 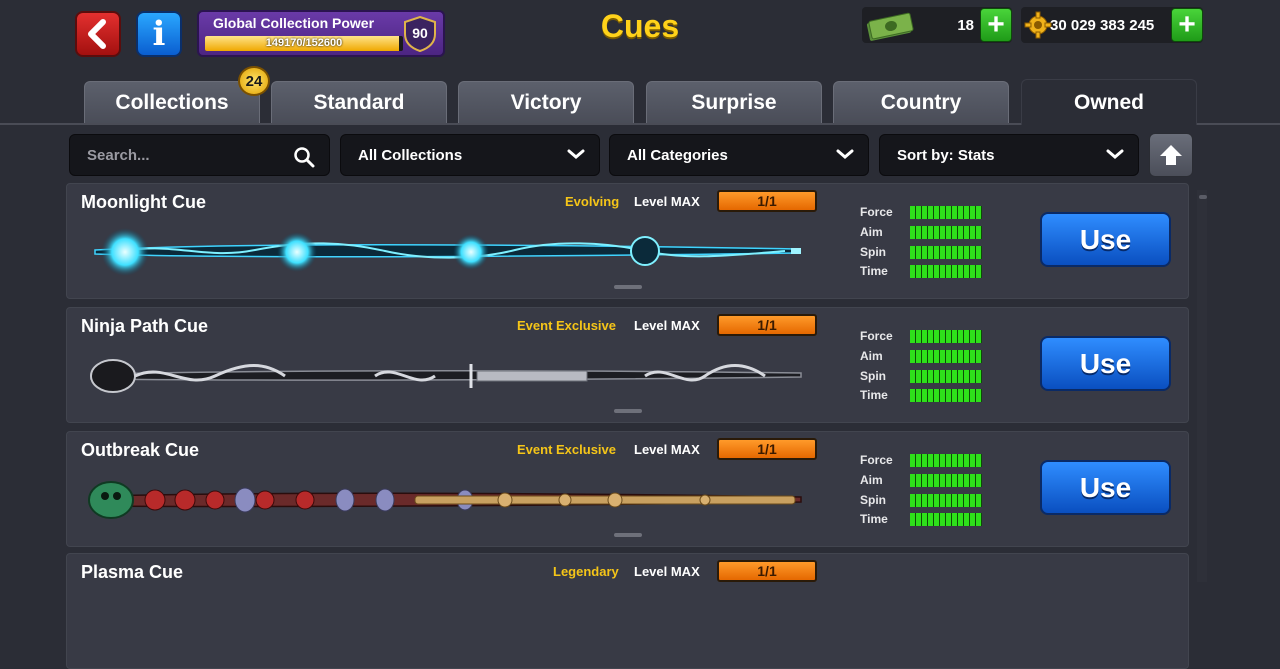 I want to click on arrow-up-icon, so click(x=1171, y=155).